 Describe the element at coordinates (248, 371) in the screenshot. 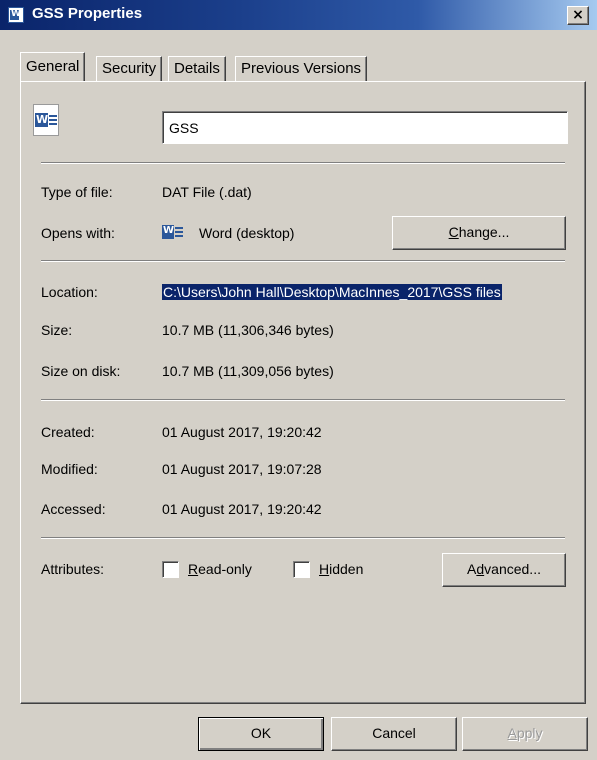

I see `size-on-disk-value: 10.7 MB (11,309,056 bytes)` at that location.